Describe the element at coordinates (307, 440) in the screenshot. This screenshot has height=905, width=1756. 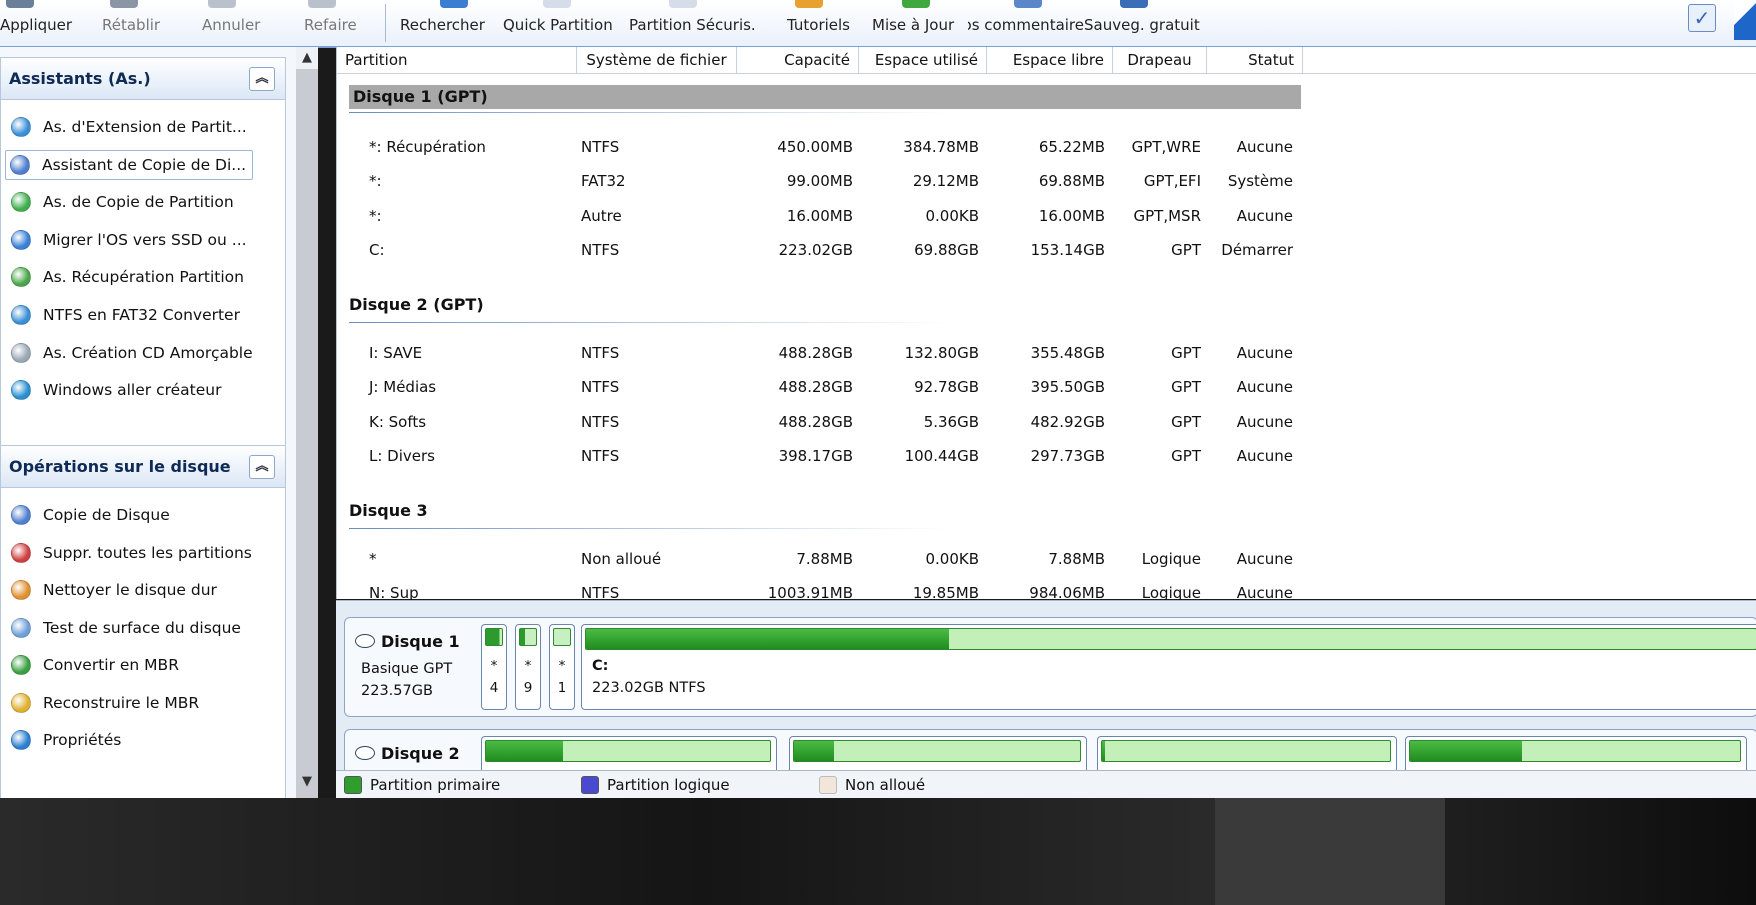
I see `scrollbar-thumb` at that location.